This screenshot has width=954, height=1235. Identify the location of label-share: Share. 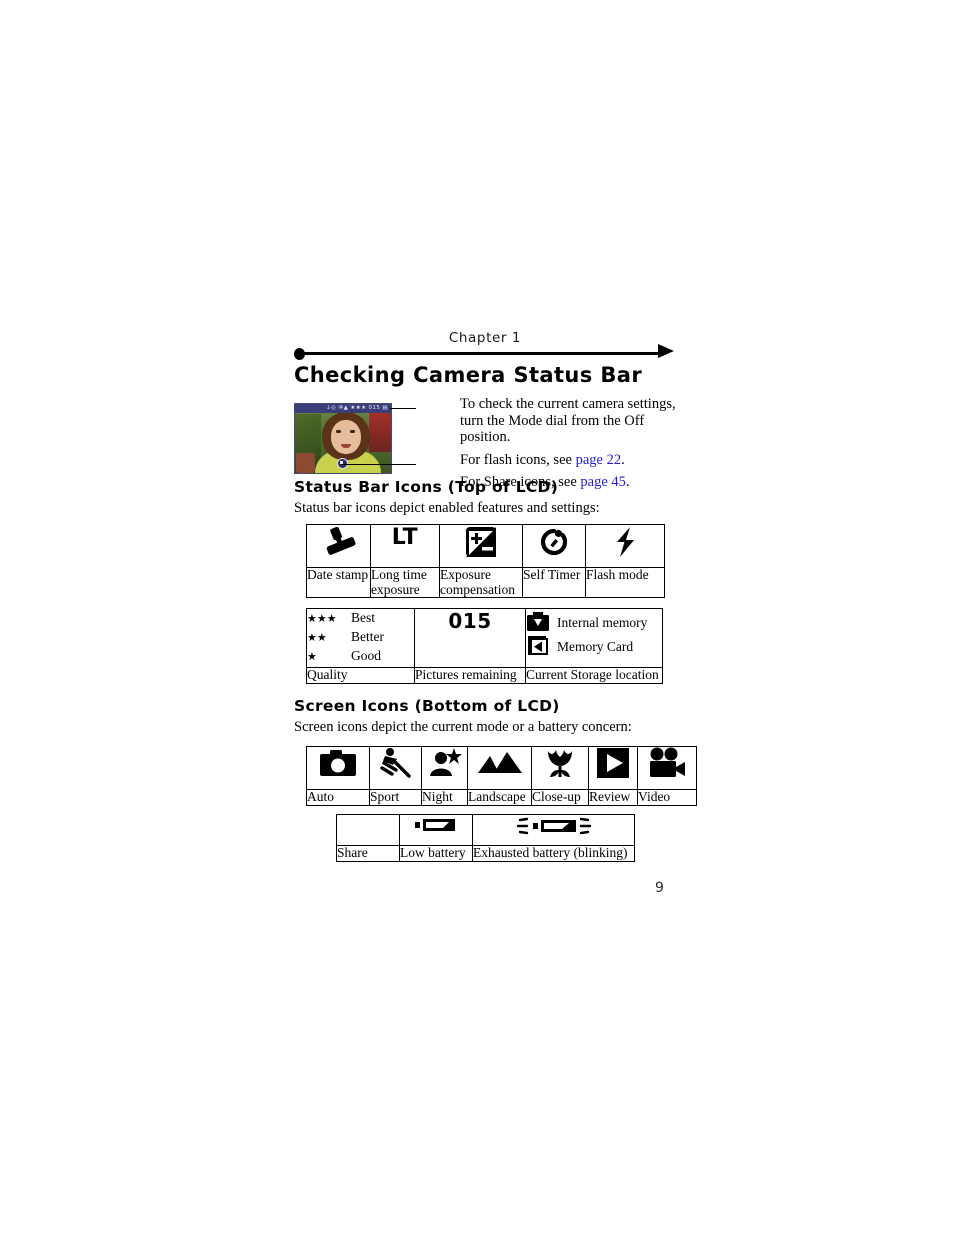
(368, 853).